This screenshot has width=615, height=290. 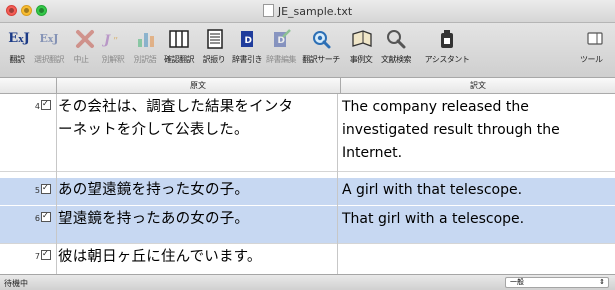 I want to click on toolbar-alt-interpretation-label: 別解釈, so click(x=113, y=59).